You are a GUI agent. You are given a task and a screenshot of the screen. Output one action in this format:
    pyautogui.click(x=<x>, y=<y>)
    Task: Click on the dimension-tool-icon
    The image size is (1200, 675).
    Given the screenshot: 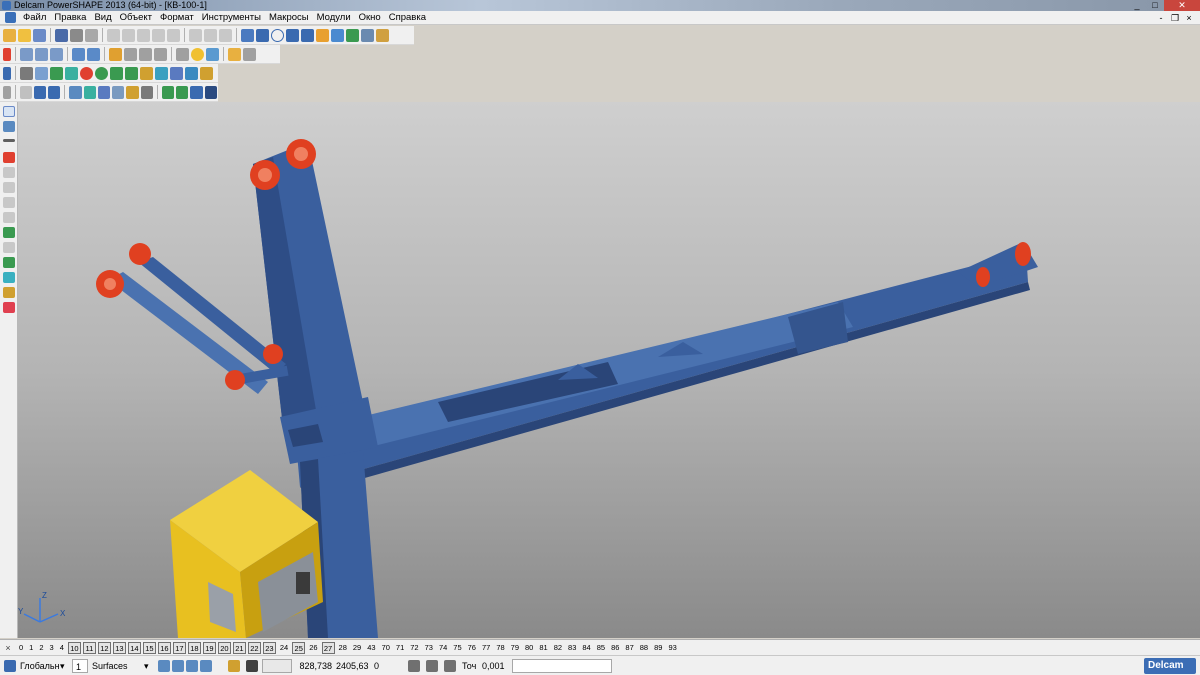 What is the action you would take?
    pyautogui.click(x=9, y=202)
    